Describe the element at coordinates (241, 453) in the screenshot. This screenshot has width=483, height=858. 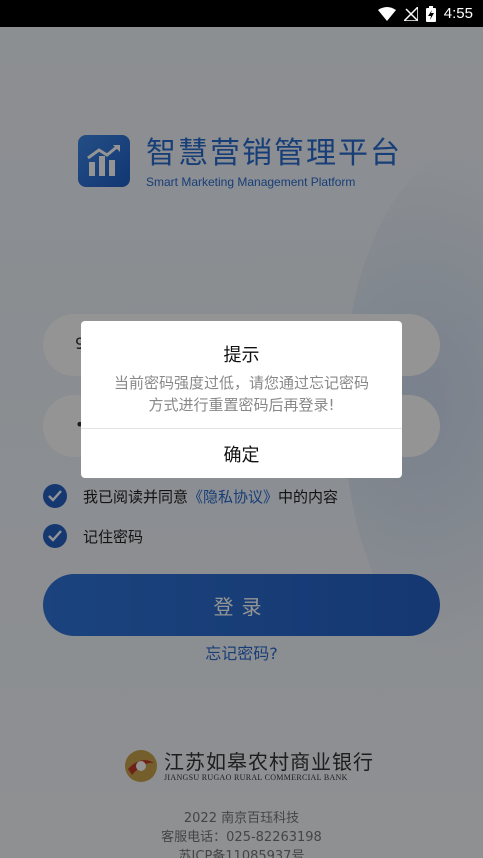
I see `dialog-ok-button: 确定` at that location.